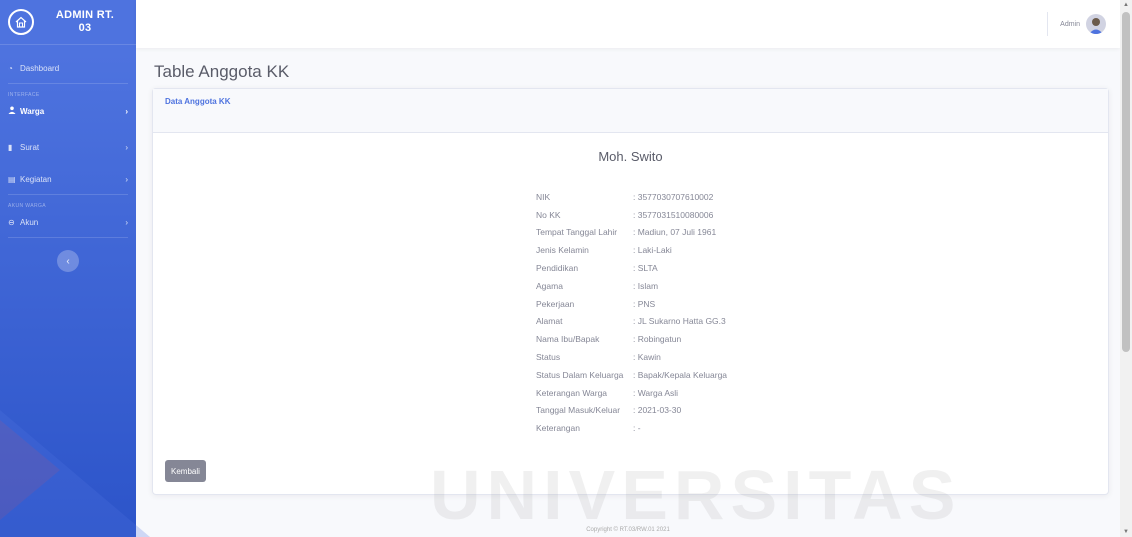 The height and width of the screenshot is (537, 1132). I want to click on detail-label: Keterangan Warga, so click(572, 392).